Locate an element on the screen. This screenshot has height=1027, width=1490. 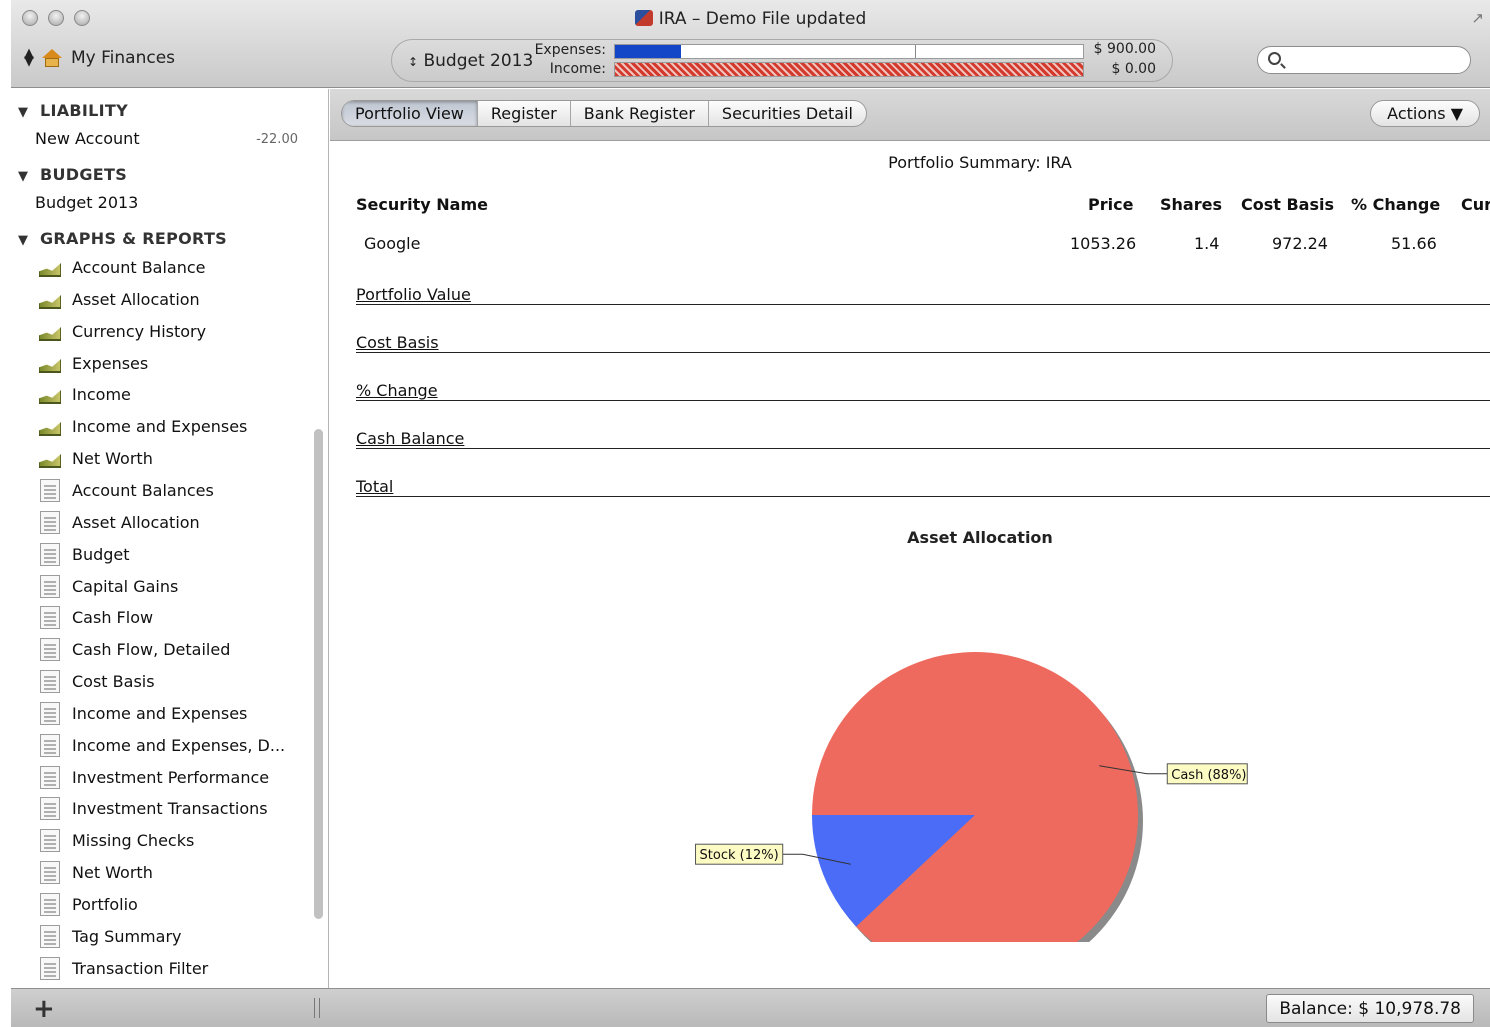
income-progress-bar is located at coordinates (849, 69).